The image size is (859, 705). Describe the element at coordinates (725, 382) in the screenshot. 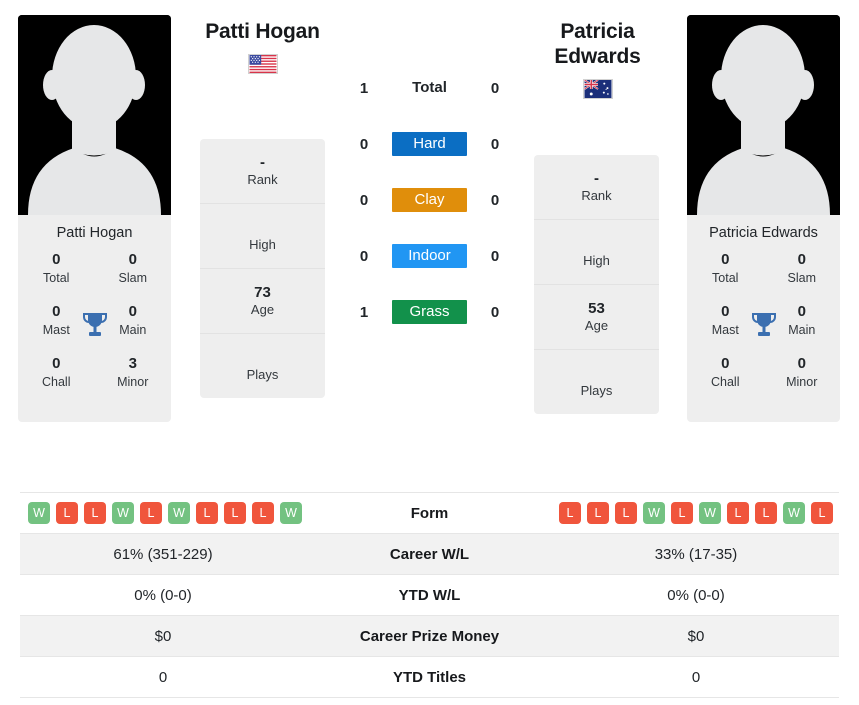

I see `stat-chall-right: 0 Chall` at that location.